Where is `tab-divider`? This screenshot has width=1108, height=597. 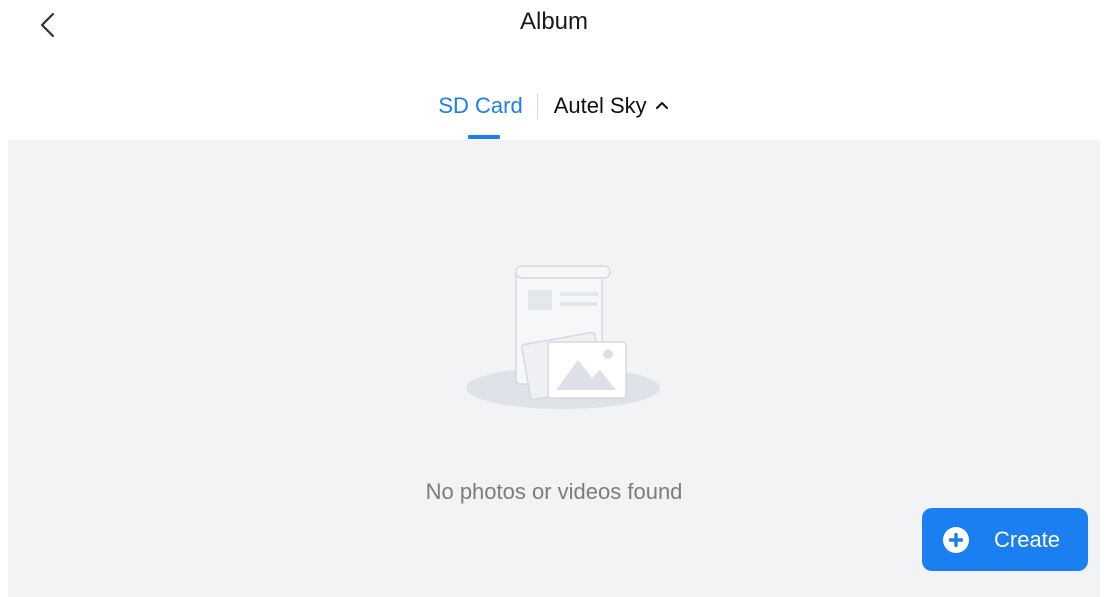 tab-divider is located at coordinates (537, 106).